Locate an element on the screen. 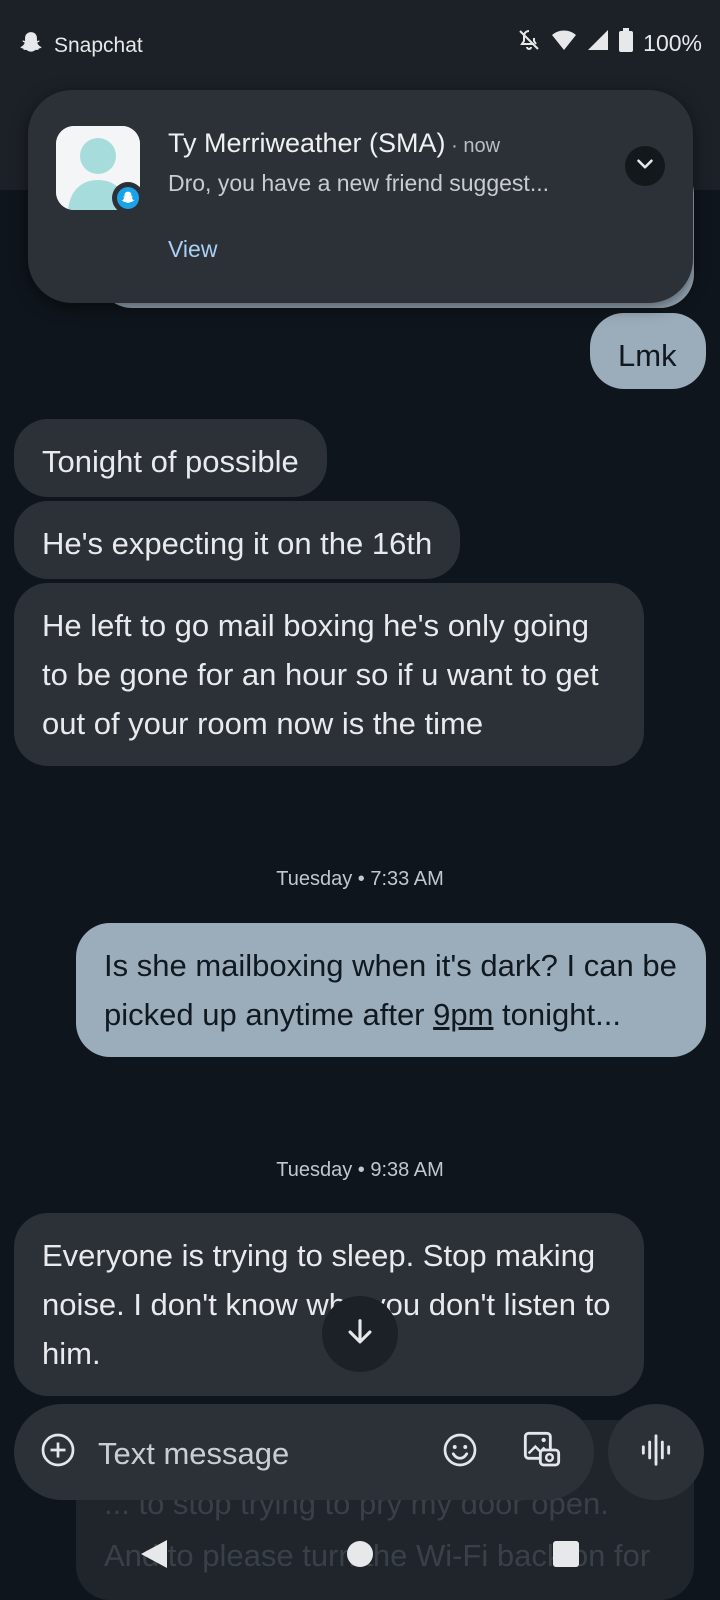 This screenshot has height=1600, width=720. nav-back-button is located at coordinates (154, 1556).